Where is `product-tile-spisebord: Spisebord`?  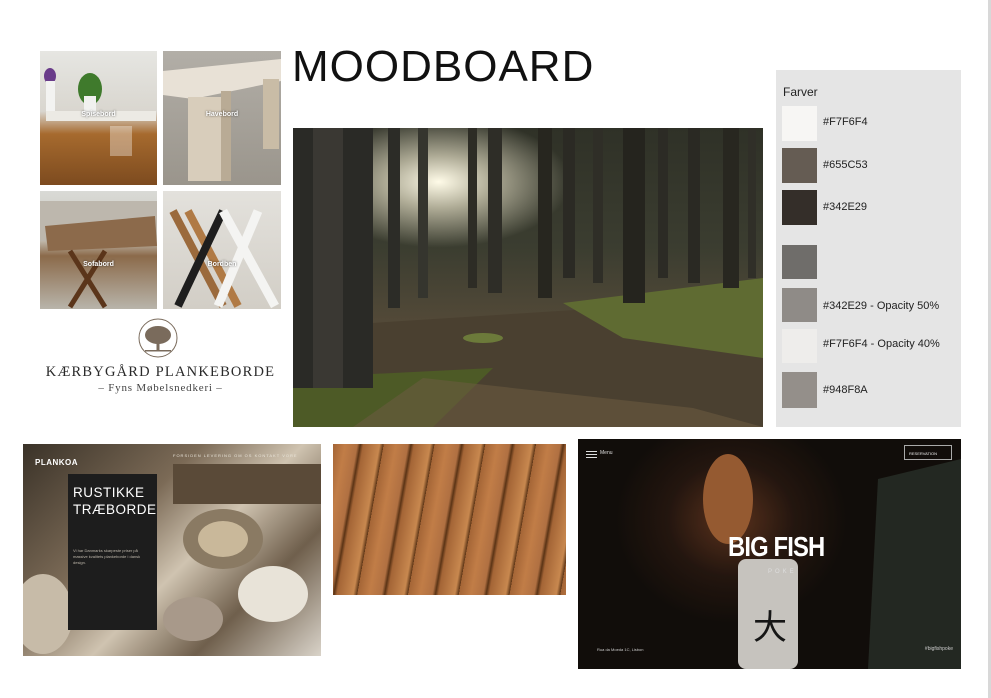
product-tile-spisebord: Spisebord is located at coordinates (98, 118).